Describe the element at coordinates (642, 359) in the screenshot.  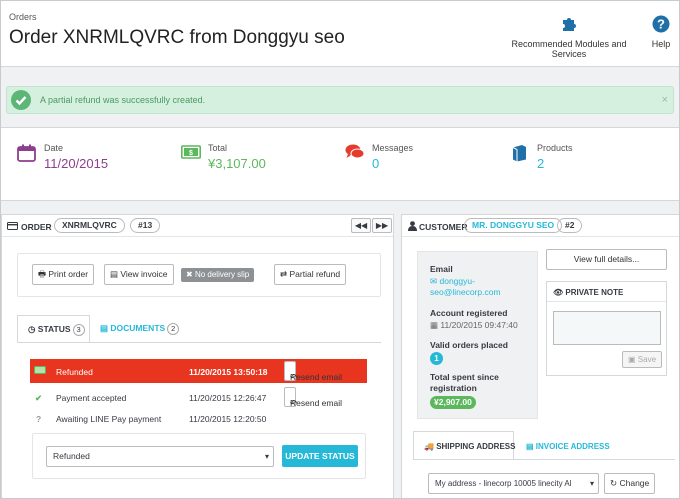
I see `save-note-button: ▣ Save` at that location.